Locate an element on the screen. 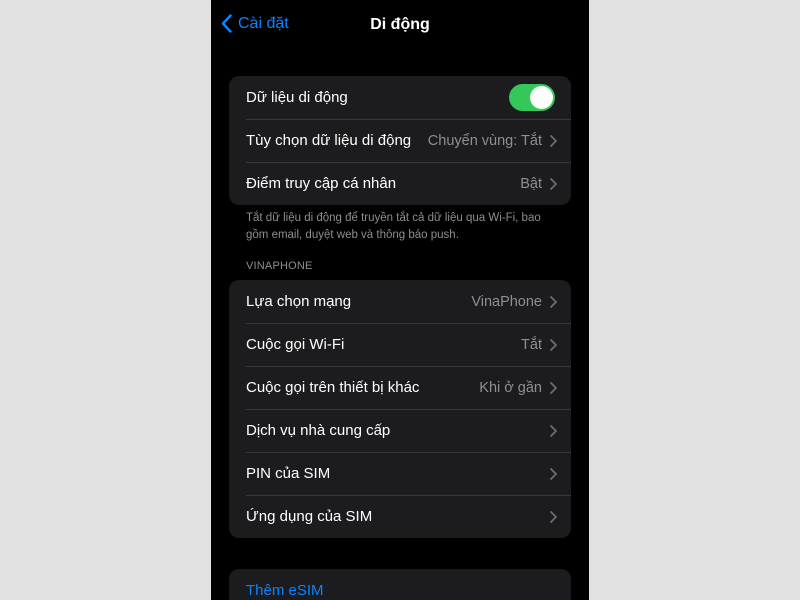  navigation-bar: Cài đặt Di động is located at coordinates (400, 26).